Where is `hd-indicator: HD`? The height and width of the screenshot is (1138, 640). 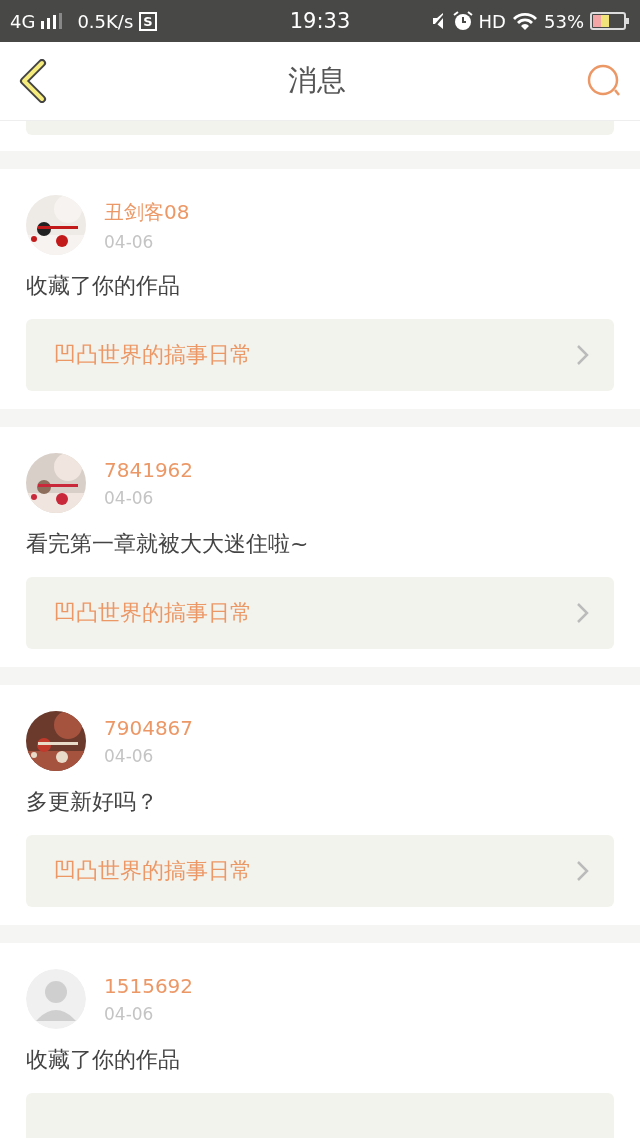 hd-indicator: HD is located at coordinates (492, 21).